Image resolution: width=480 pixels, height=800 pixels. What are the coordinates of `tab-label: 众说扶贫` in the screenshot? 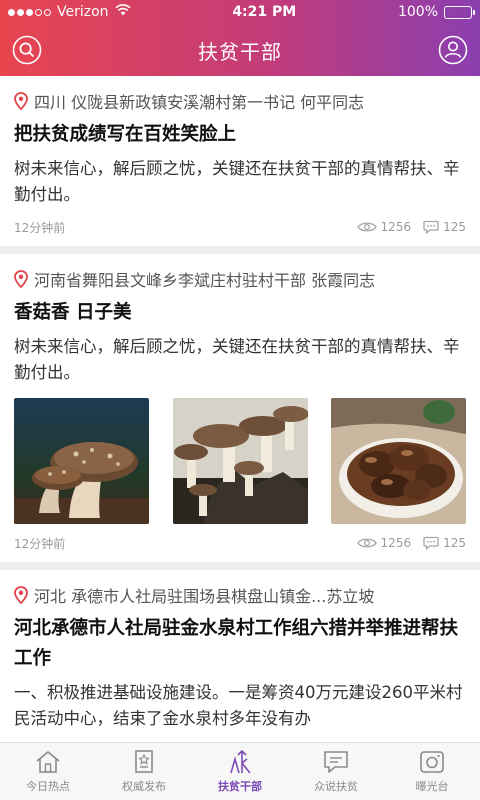 It's located at (336, 786).